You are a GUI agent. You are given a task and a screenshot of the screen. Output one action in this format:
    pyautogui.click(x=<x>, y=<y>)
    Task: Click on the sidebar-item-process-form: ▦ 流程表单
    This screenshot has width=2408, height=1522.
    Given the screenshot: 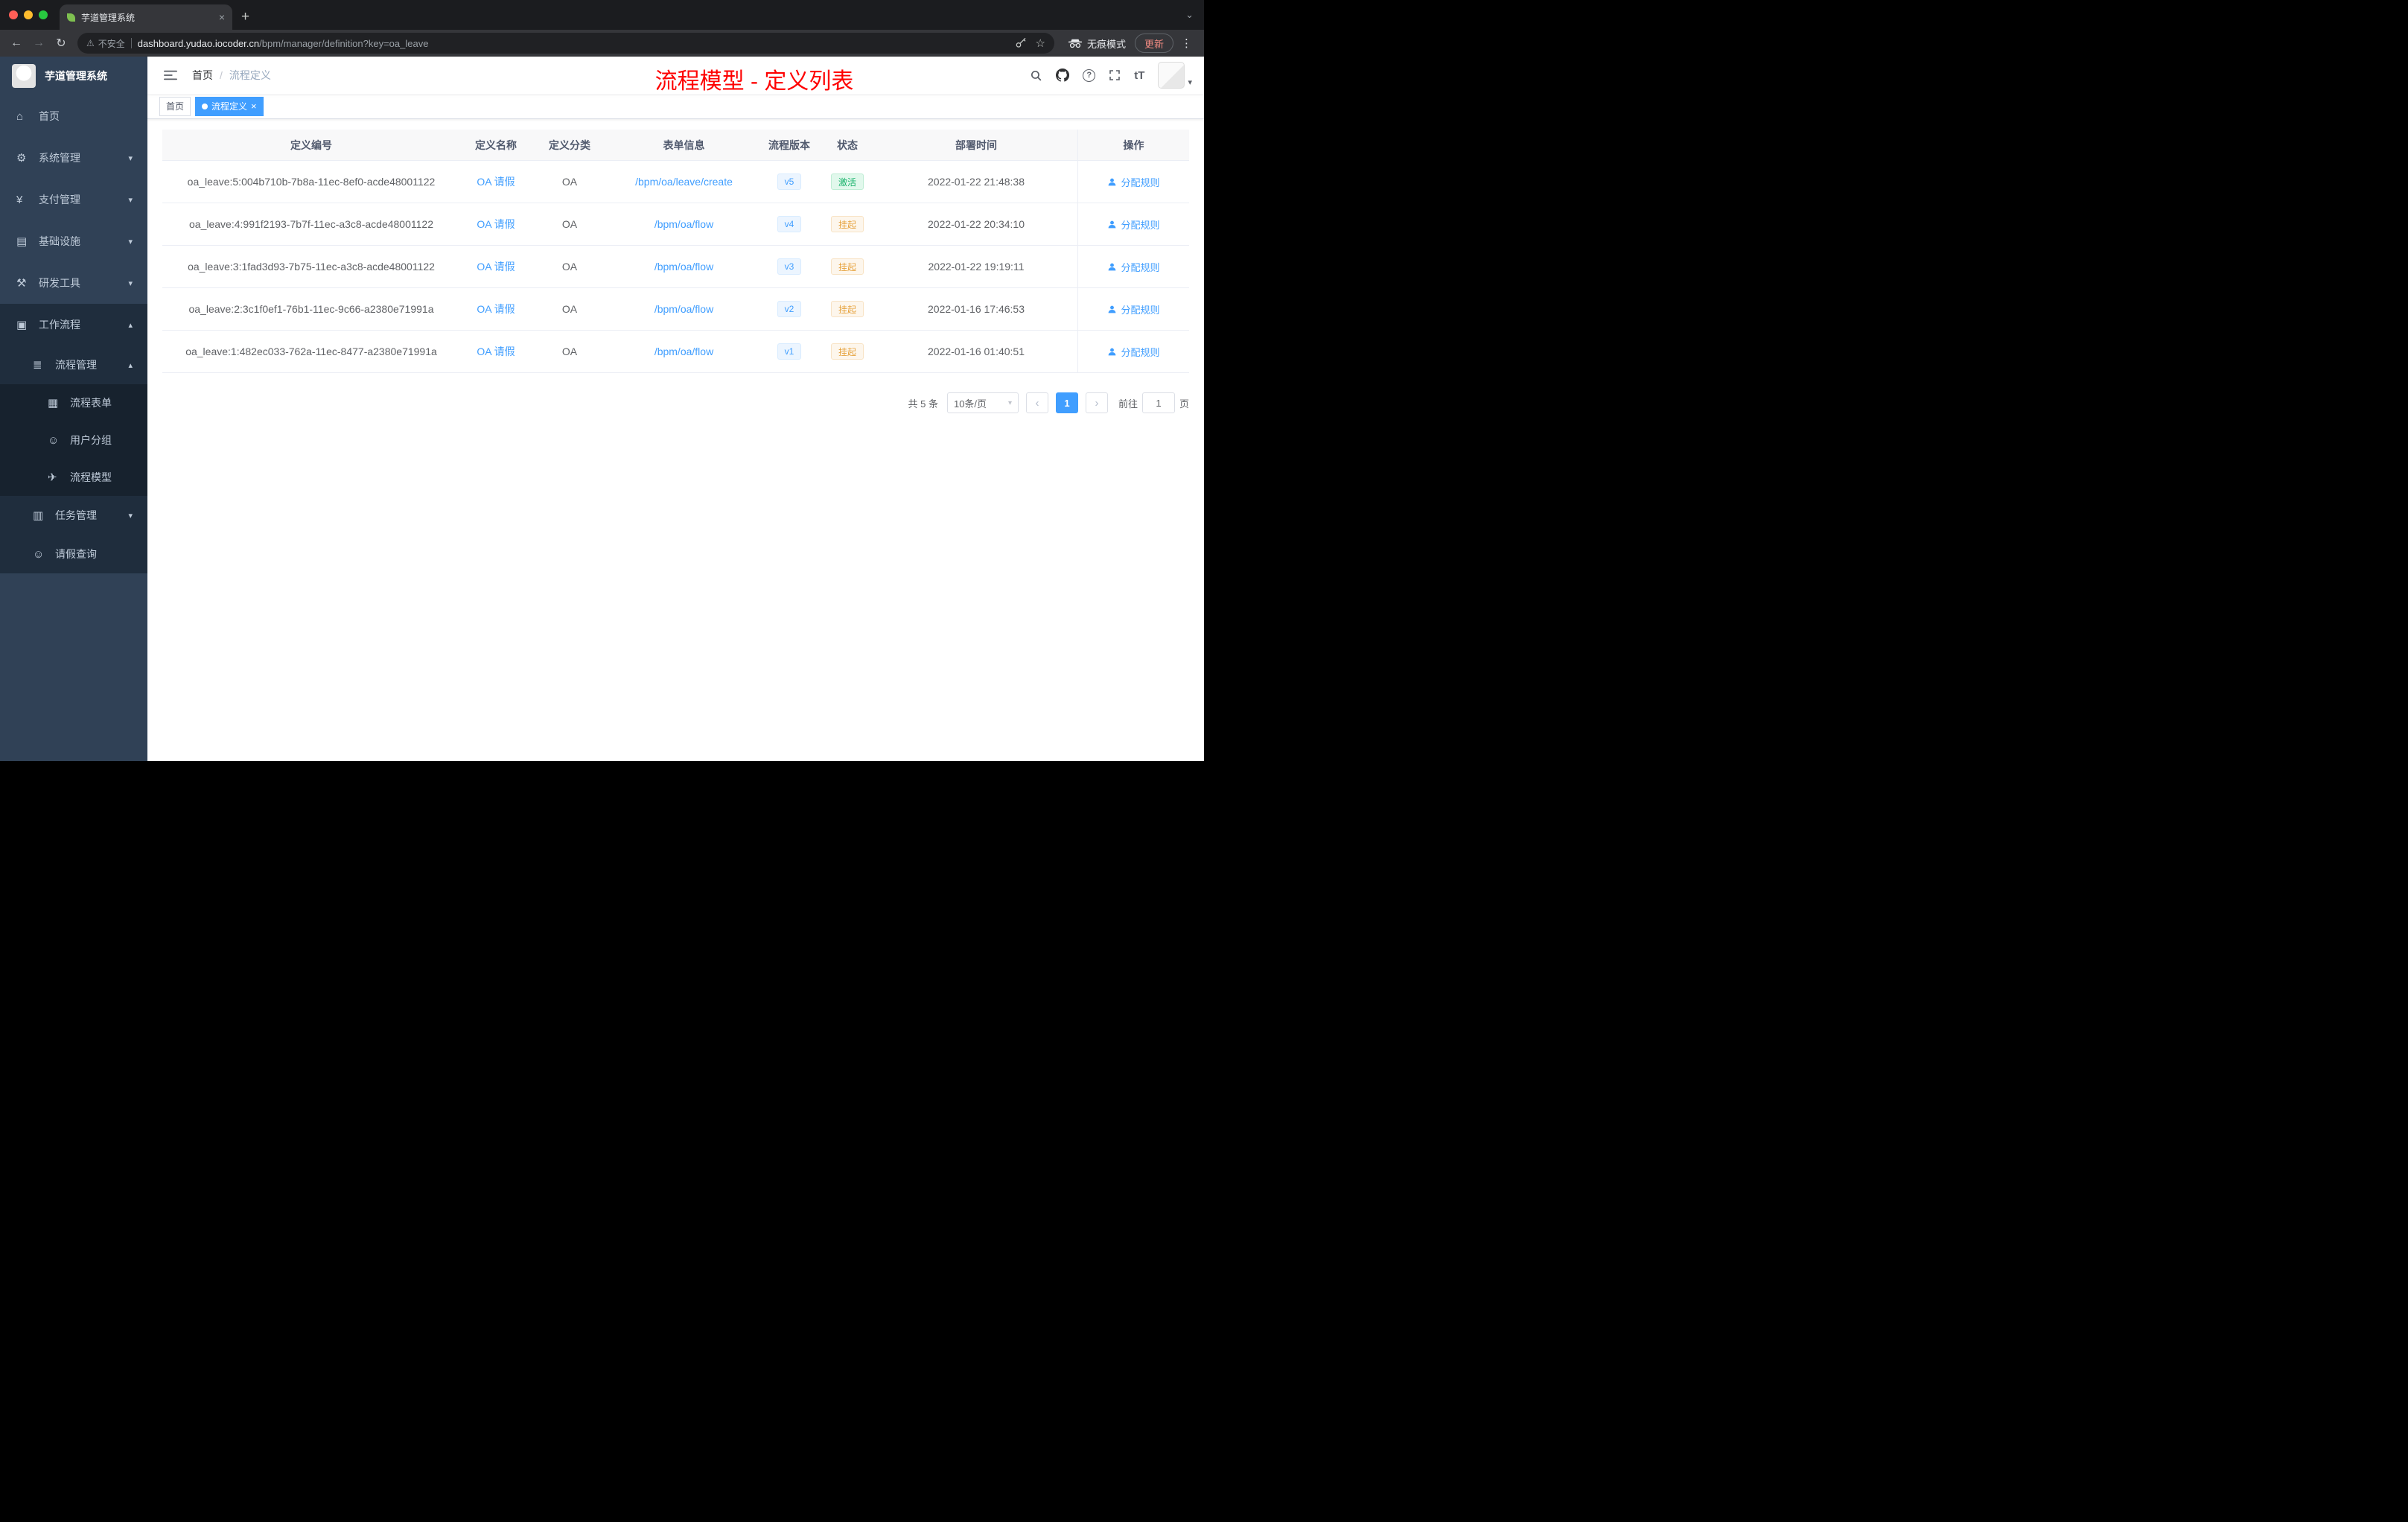 What is the action you would take?
    pyautogui.click(x=73, y=402)
    